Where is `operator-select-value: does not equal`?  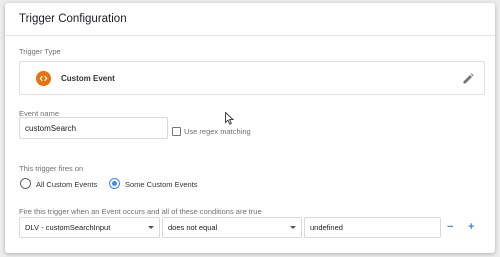 operator-select-value: does not equal is located at coordinates (193, 227).